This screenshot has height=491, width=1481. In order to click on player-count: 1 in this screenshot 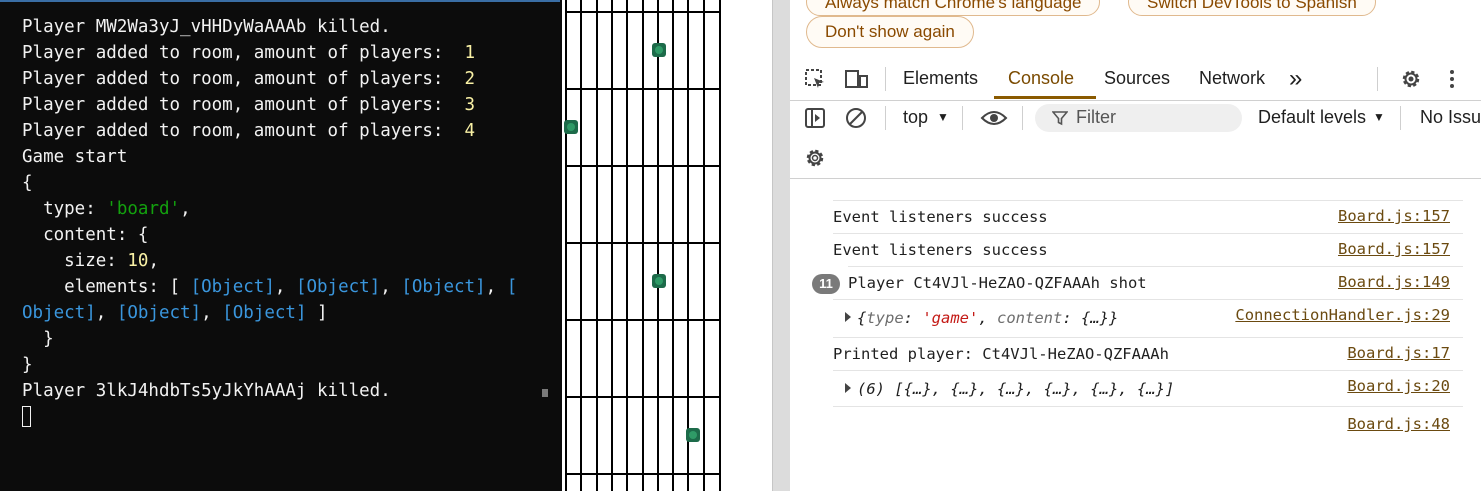, I will do `click(470, 53)`.